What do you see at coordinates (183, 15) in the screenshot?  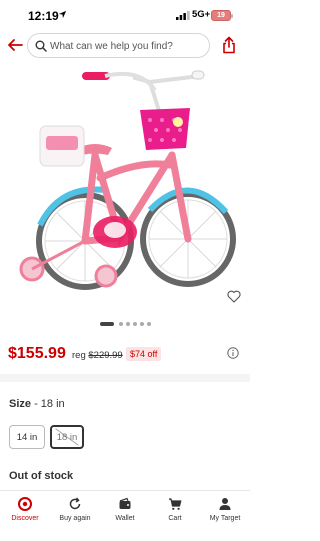 I see `cell-signal-icon` at bounding box center [183, 15].